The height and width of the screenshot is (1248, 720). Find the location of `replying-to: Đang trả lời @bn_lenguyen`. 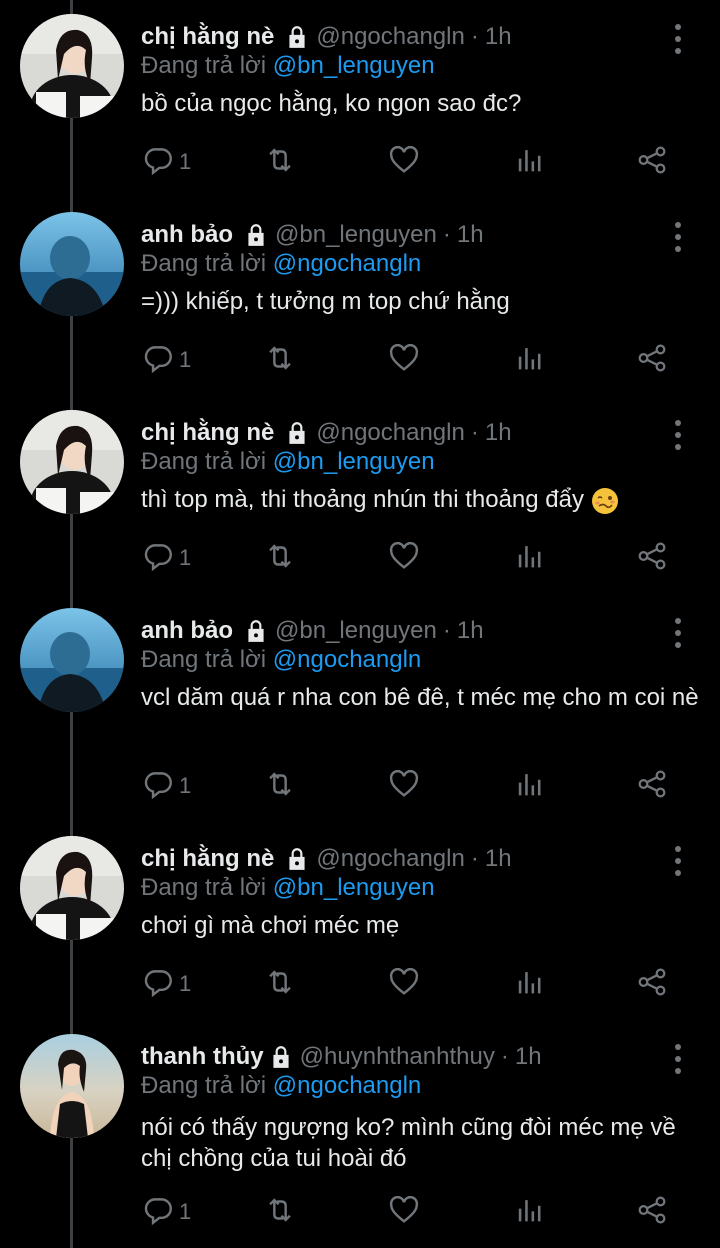

replying-to: Đang trả lời @bn_lenguyen is located at coordinates (288, 888).